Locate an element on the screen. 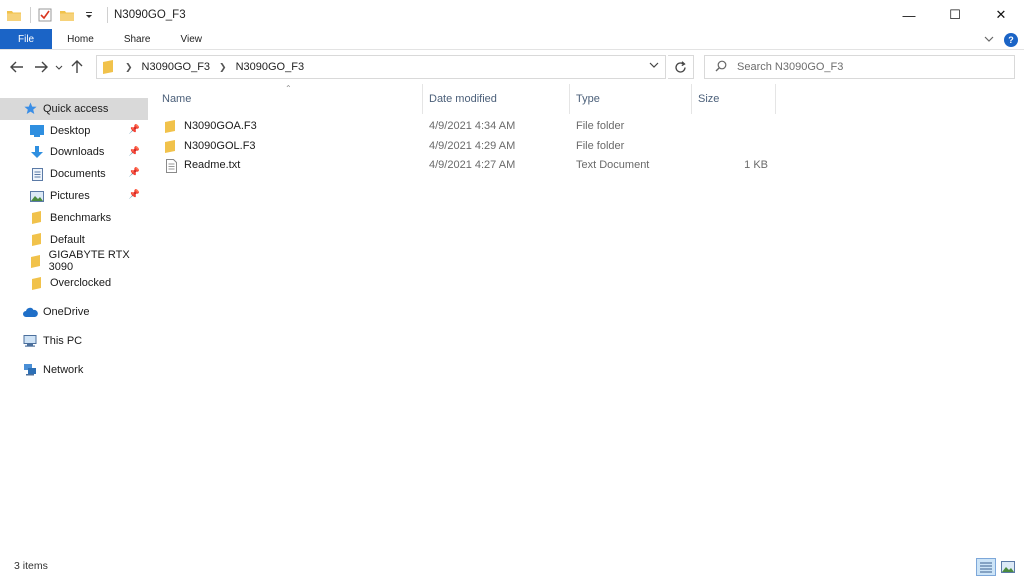  search-icon is located at coordinates (721, 67).